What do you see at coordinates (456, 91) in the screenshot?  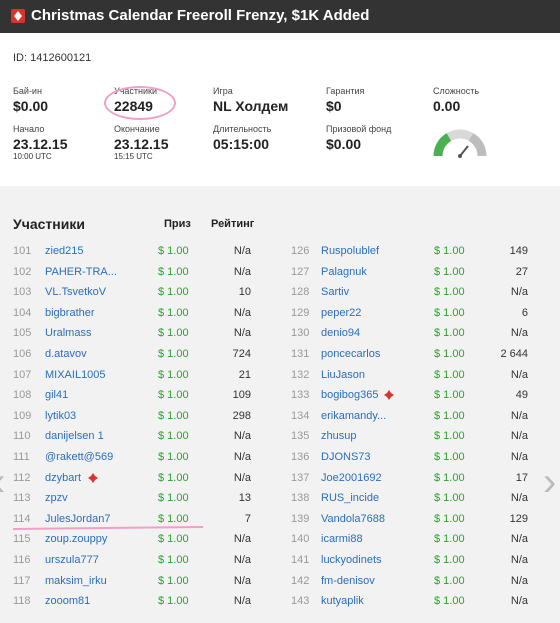 I see `difficulty-label: Сложность` at bounding box center [456, 91].